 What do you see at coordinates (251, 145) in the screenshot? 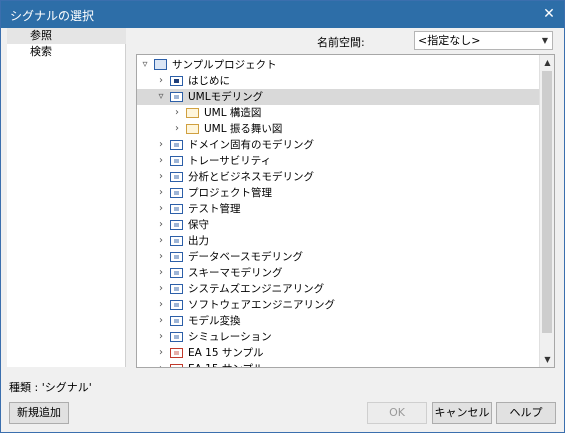
I see `tree-item-label: ドメイン固有のモデリング` at bounding box center [251, 145].